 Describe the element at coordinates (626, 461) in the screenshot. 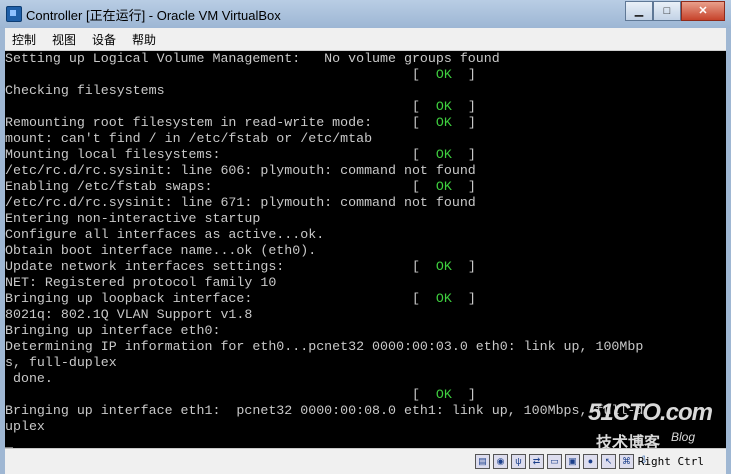

I see `host-key-icon: ⌘` at that location.